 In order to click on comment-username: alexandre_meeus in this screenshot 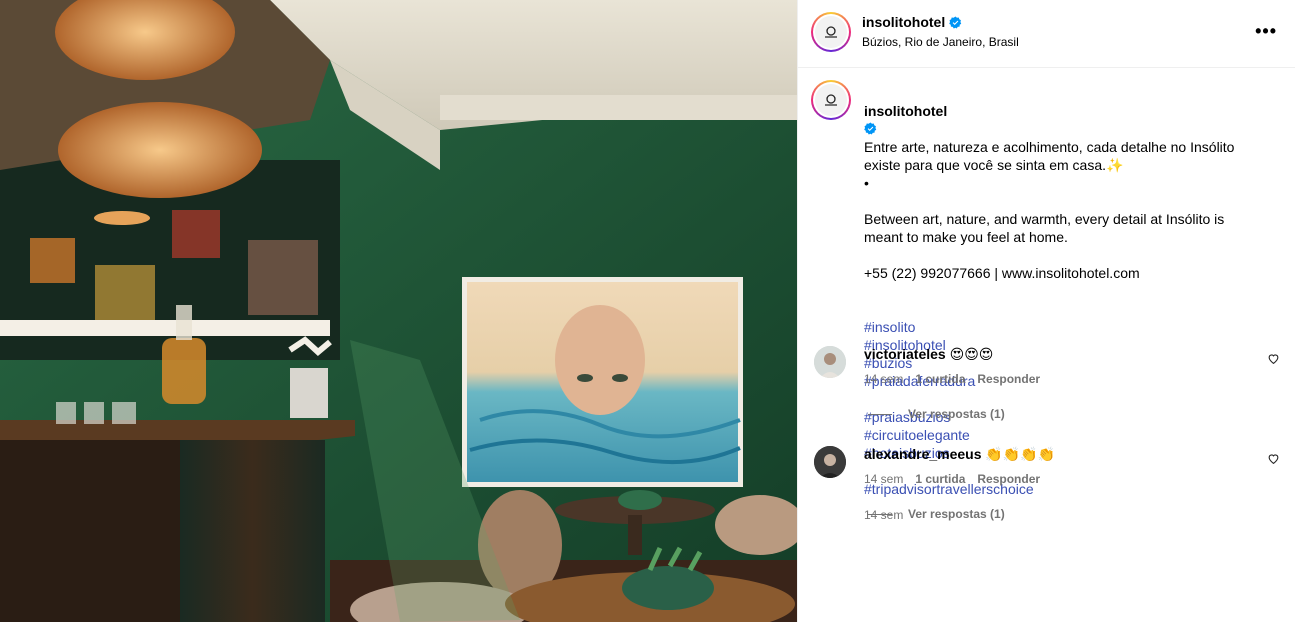, I will do `click(923, 454)`.